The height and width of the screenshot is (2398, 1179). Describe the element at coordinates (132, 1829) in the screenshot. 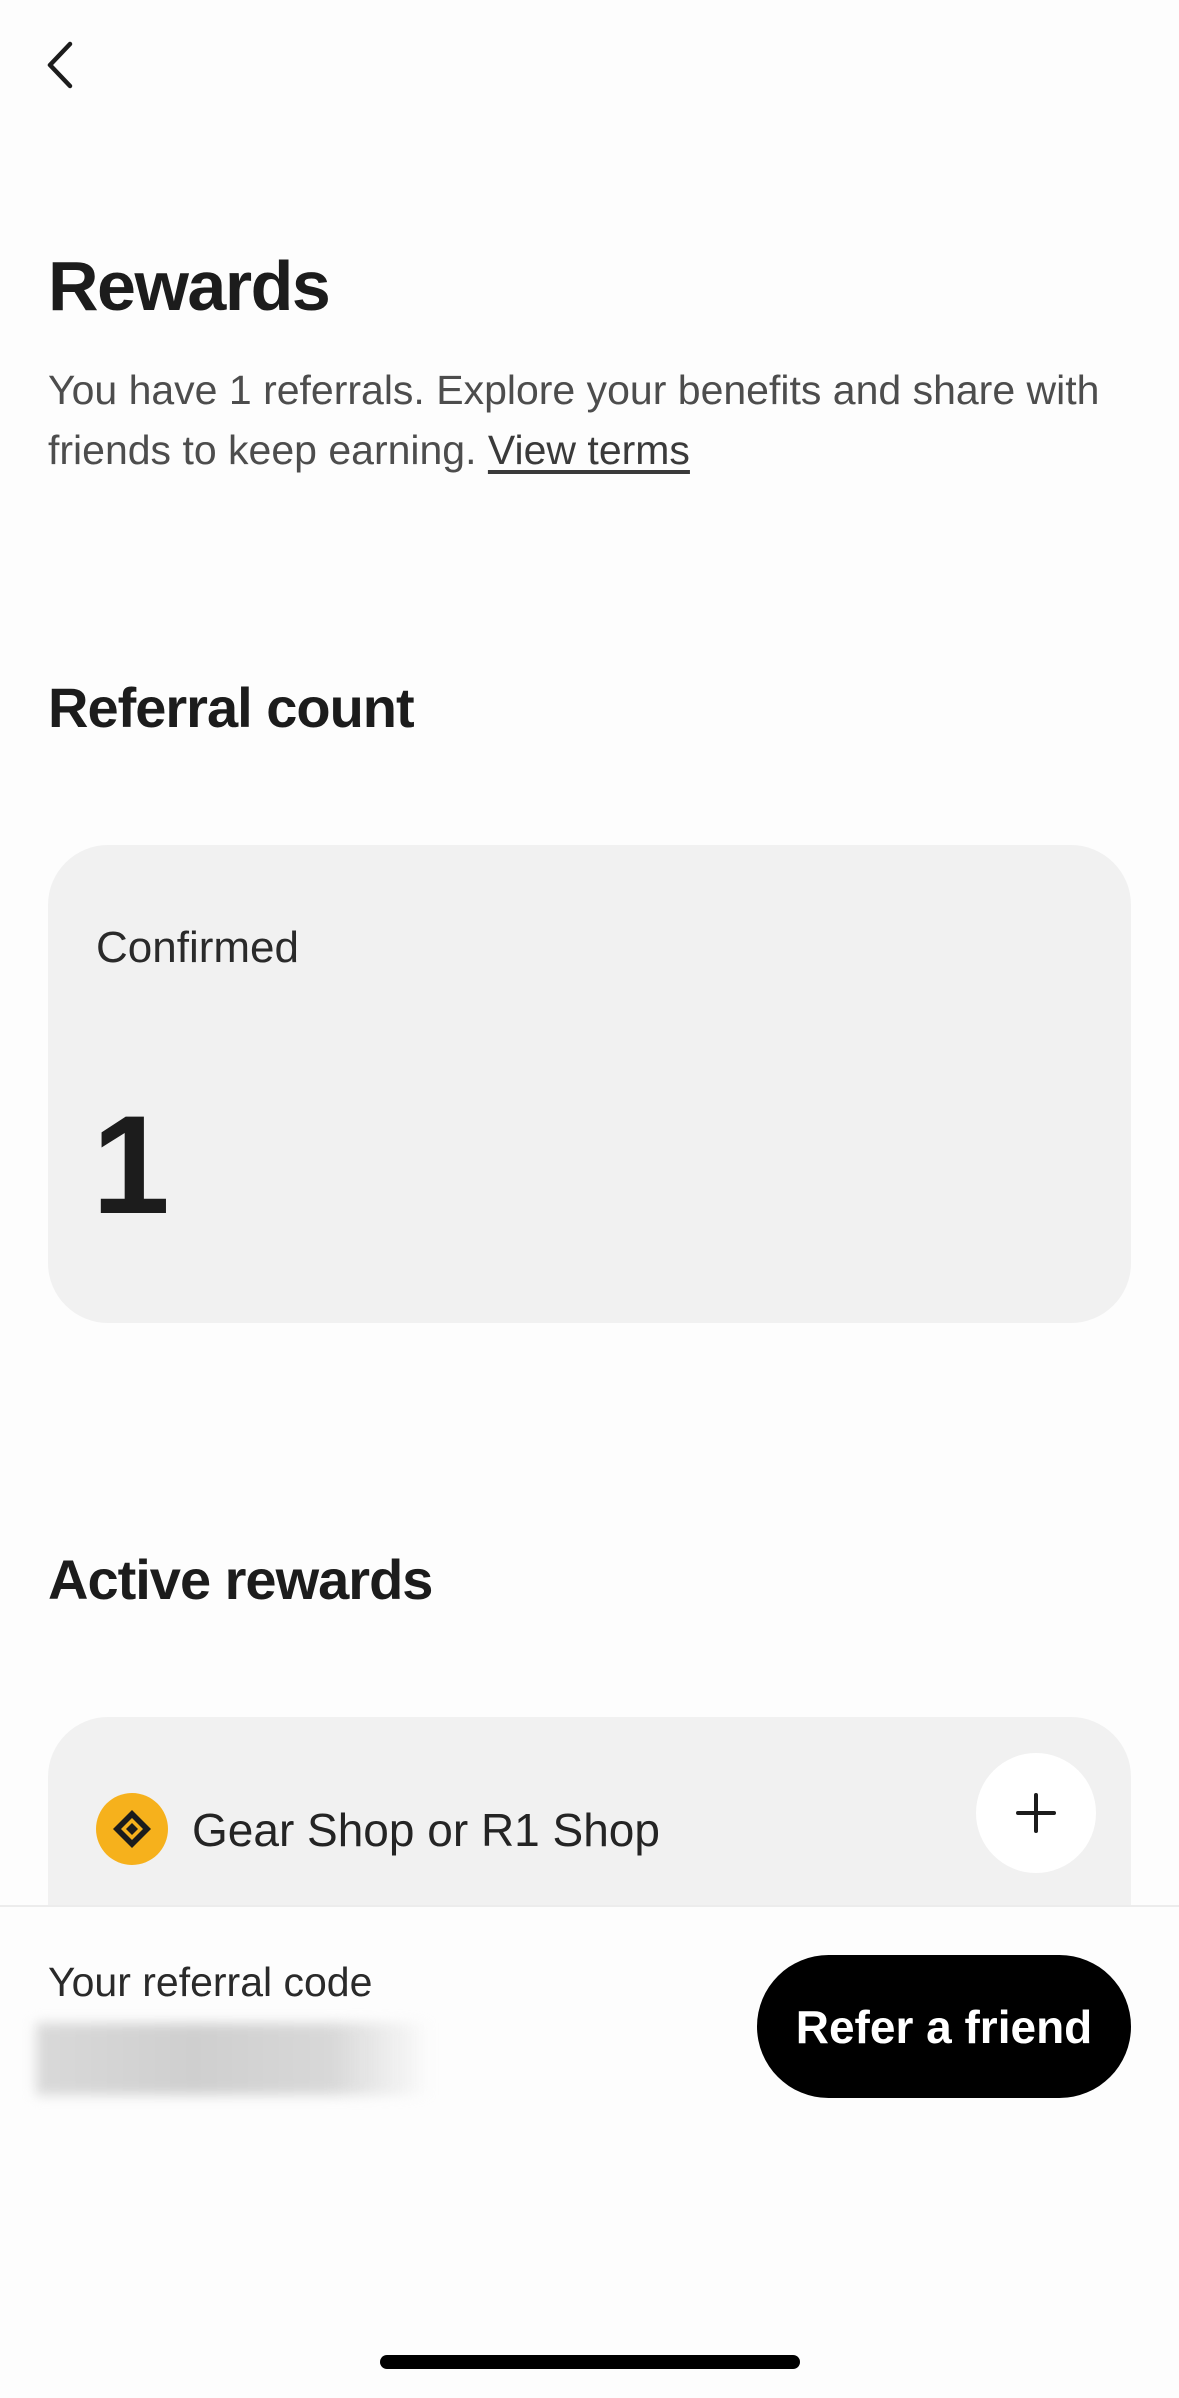

I see `shop-diamond-icon` at that location.